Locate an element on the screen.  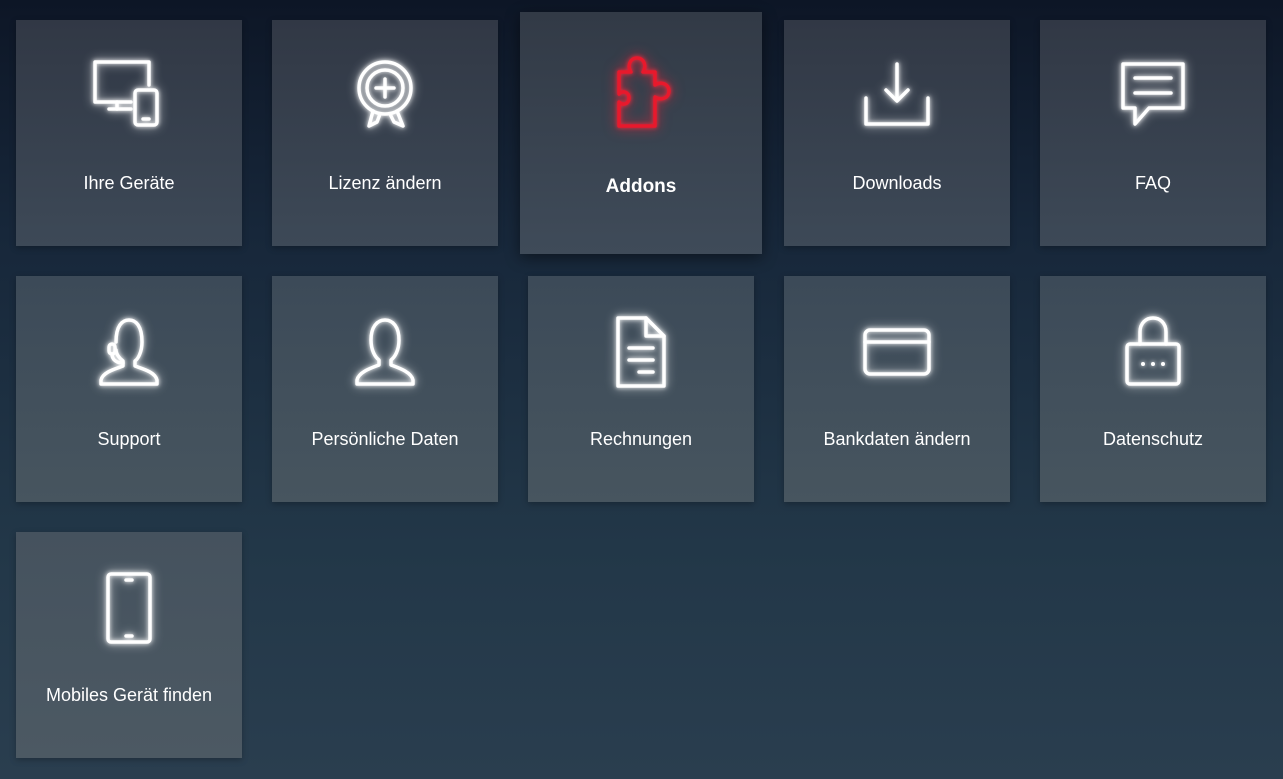
tile-label: Lizenz ändern is located at coordinates (385, 183).